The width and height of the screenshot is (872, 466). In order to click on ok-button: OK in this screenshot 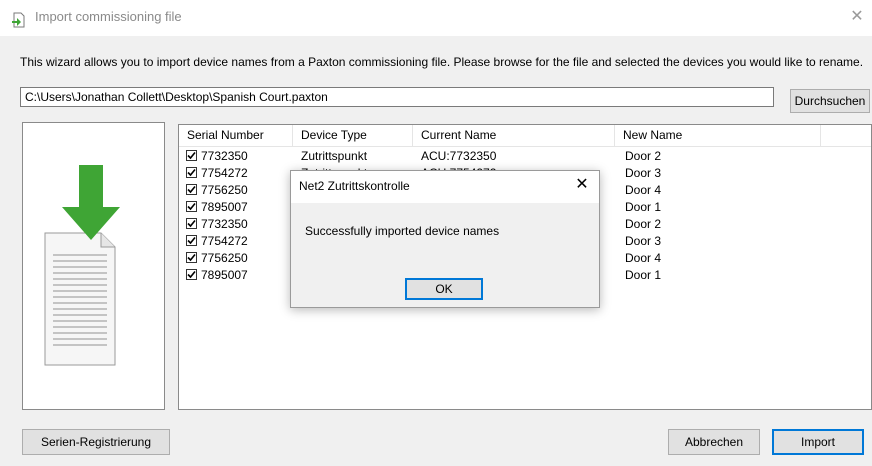, I will do `click(444, 289)`.